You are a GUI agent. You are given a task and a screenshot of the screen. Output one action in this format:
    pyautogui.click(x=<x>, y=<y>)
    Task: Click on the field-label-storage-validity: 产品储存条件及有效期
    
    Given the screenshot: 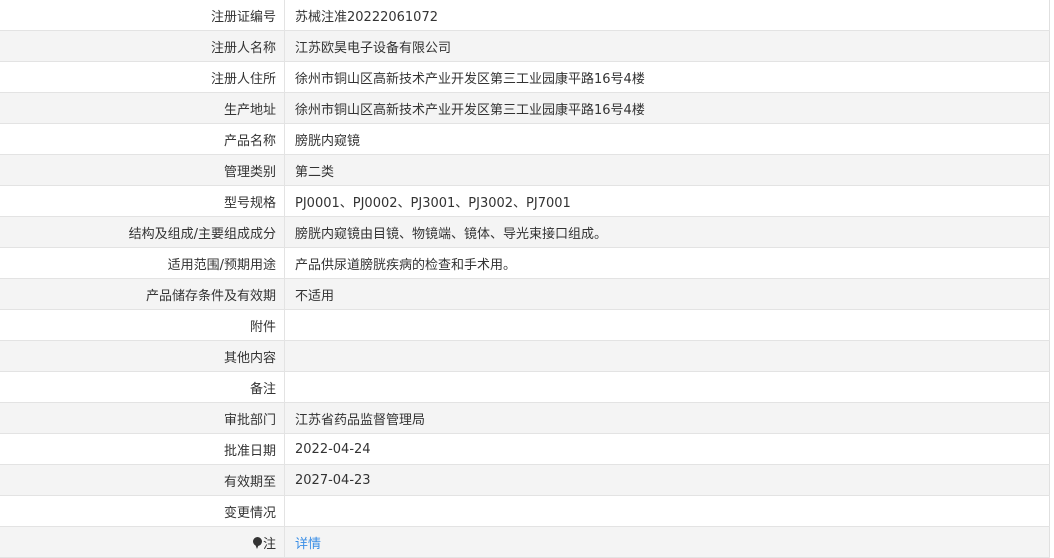 What is the action you would take?
    pyautogui.click(x=142, y=294)
    